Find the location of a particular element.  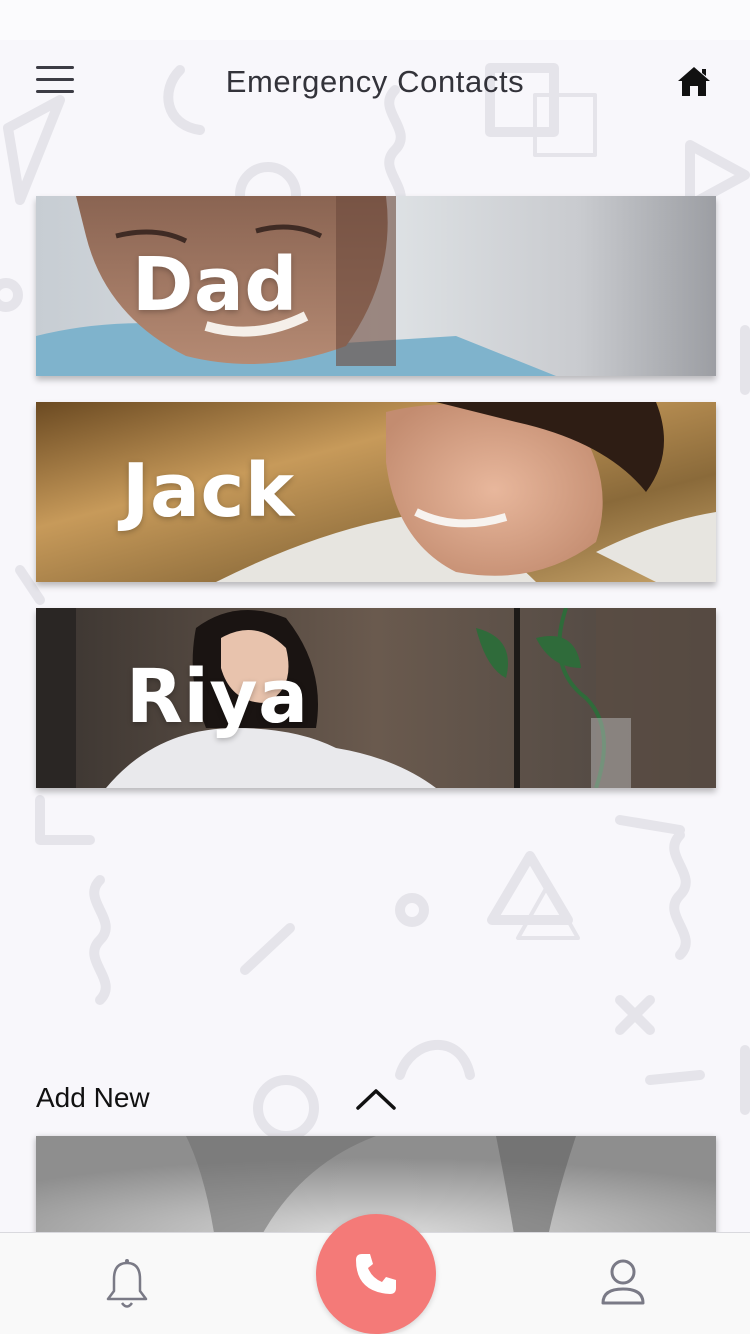

status-bar is located at coordinates (375, 20).